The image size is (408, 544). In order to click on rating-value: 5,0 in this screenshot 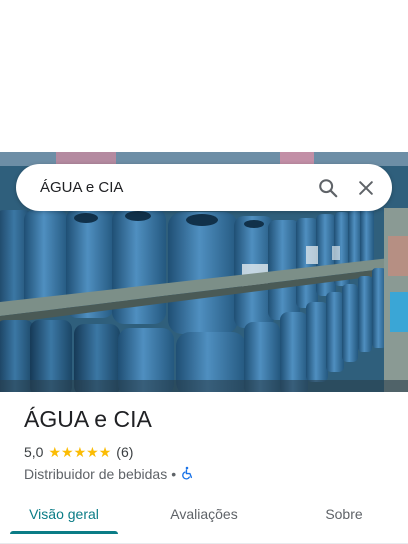, I will do `click(34, 452)`.